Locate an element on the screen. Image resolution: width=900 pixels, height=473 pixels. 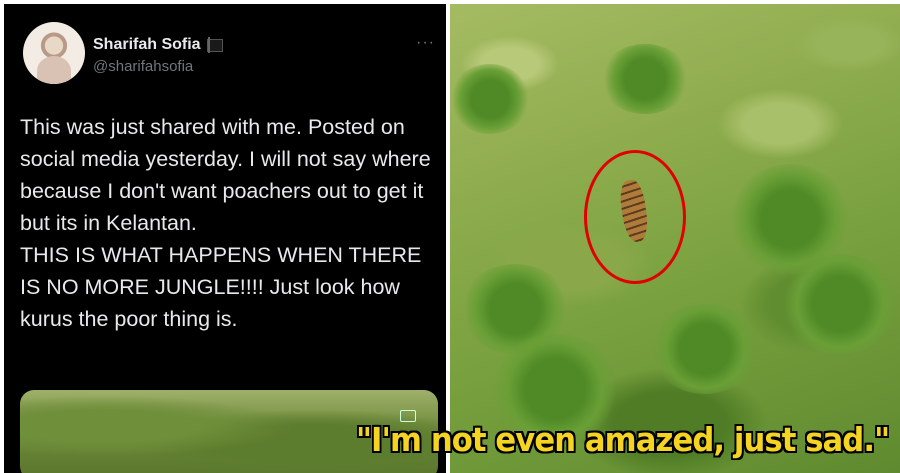
author-display-name: Sharifah Sofia is located at coordinates (147, 45).